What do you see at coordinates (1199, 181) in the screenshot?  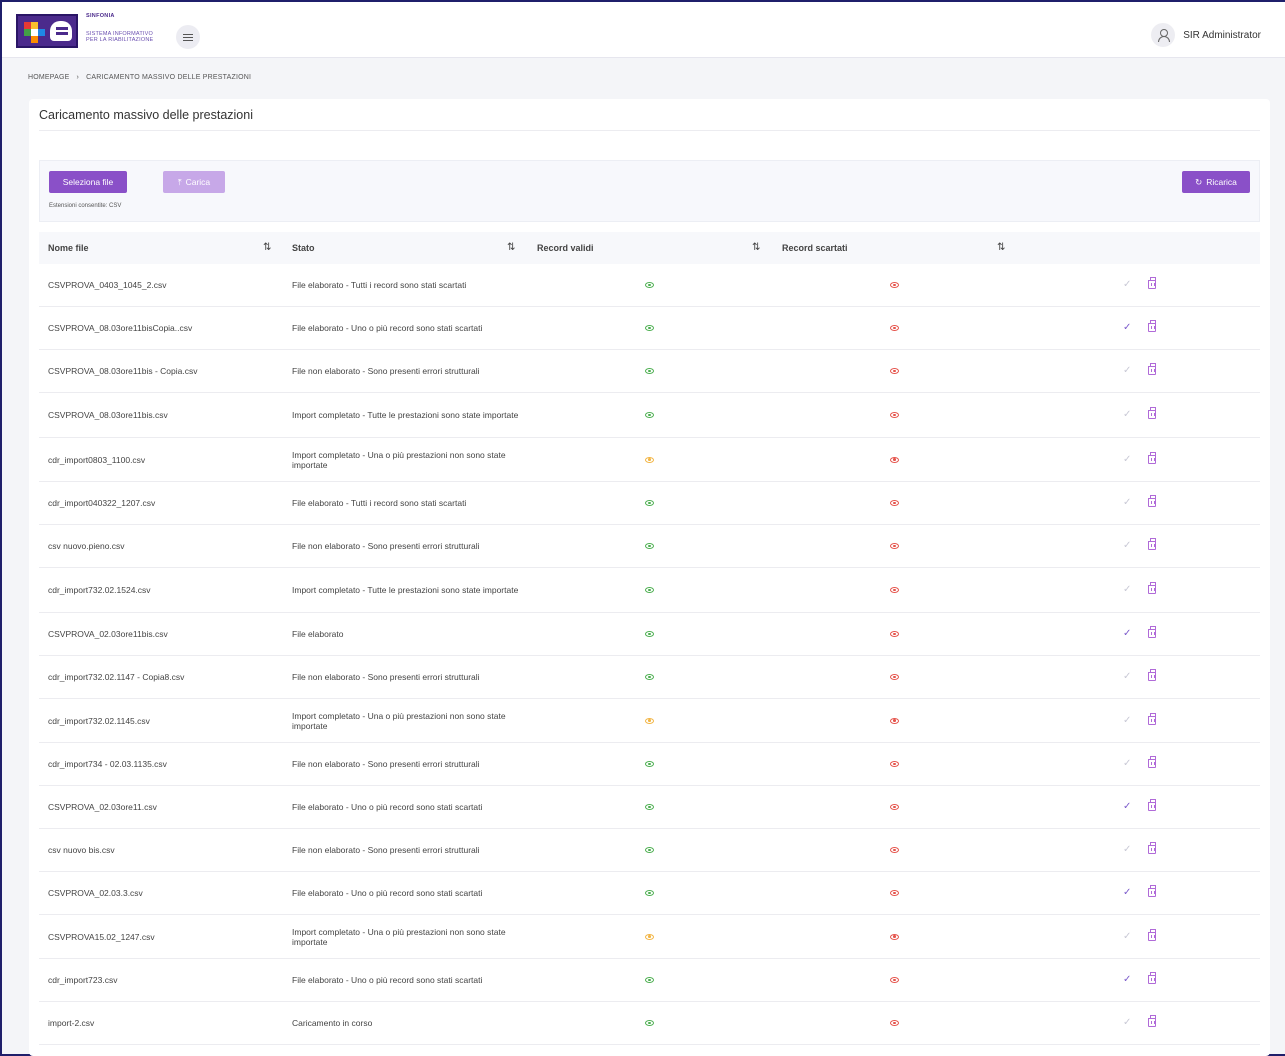 I see `refresh-icon: ↻` at bounding box center [1199, 181].